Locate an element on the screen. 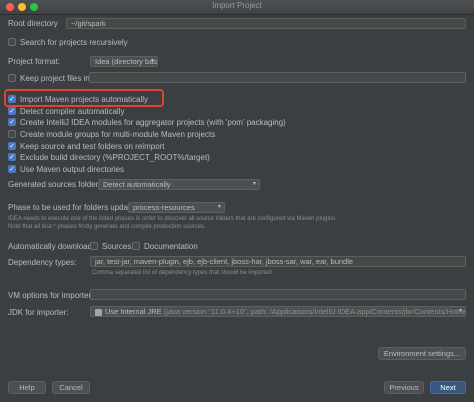  dependency-types-label: Dependency types: is located at coordinates (42, 262).